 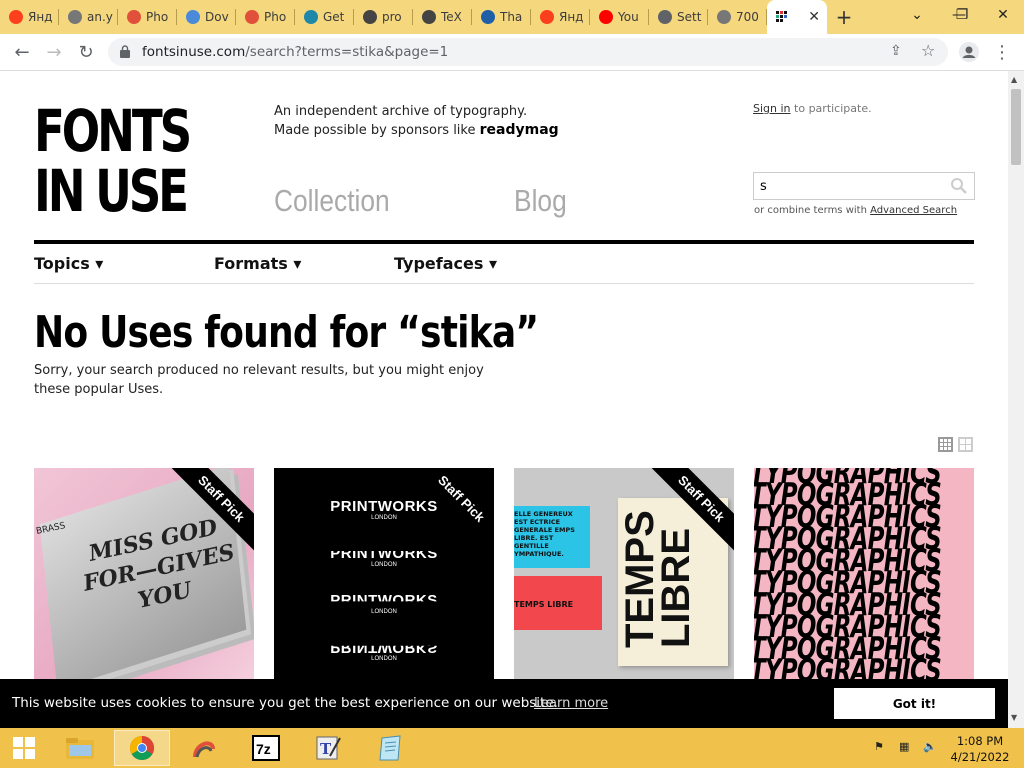 I want to click on card-2-sub-3: LONDON, so click(x=384, y=612).